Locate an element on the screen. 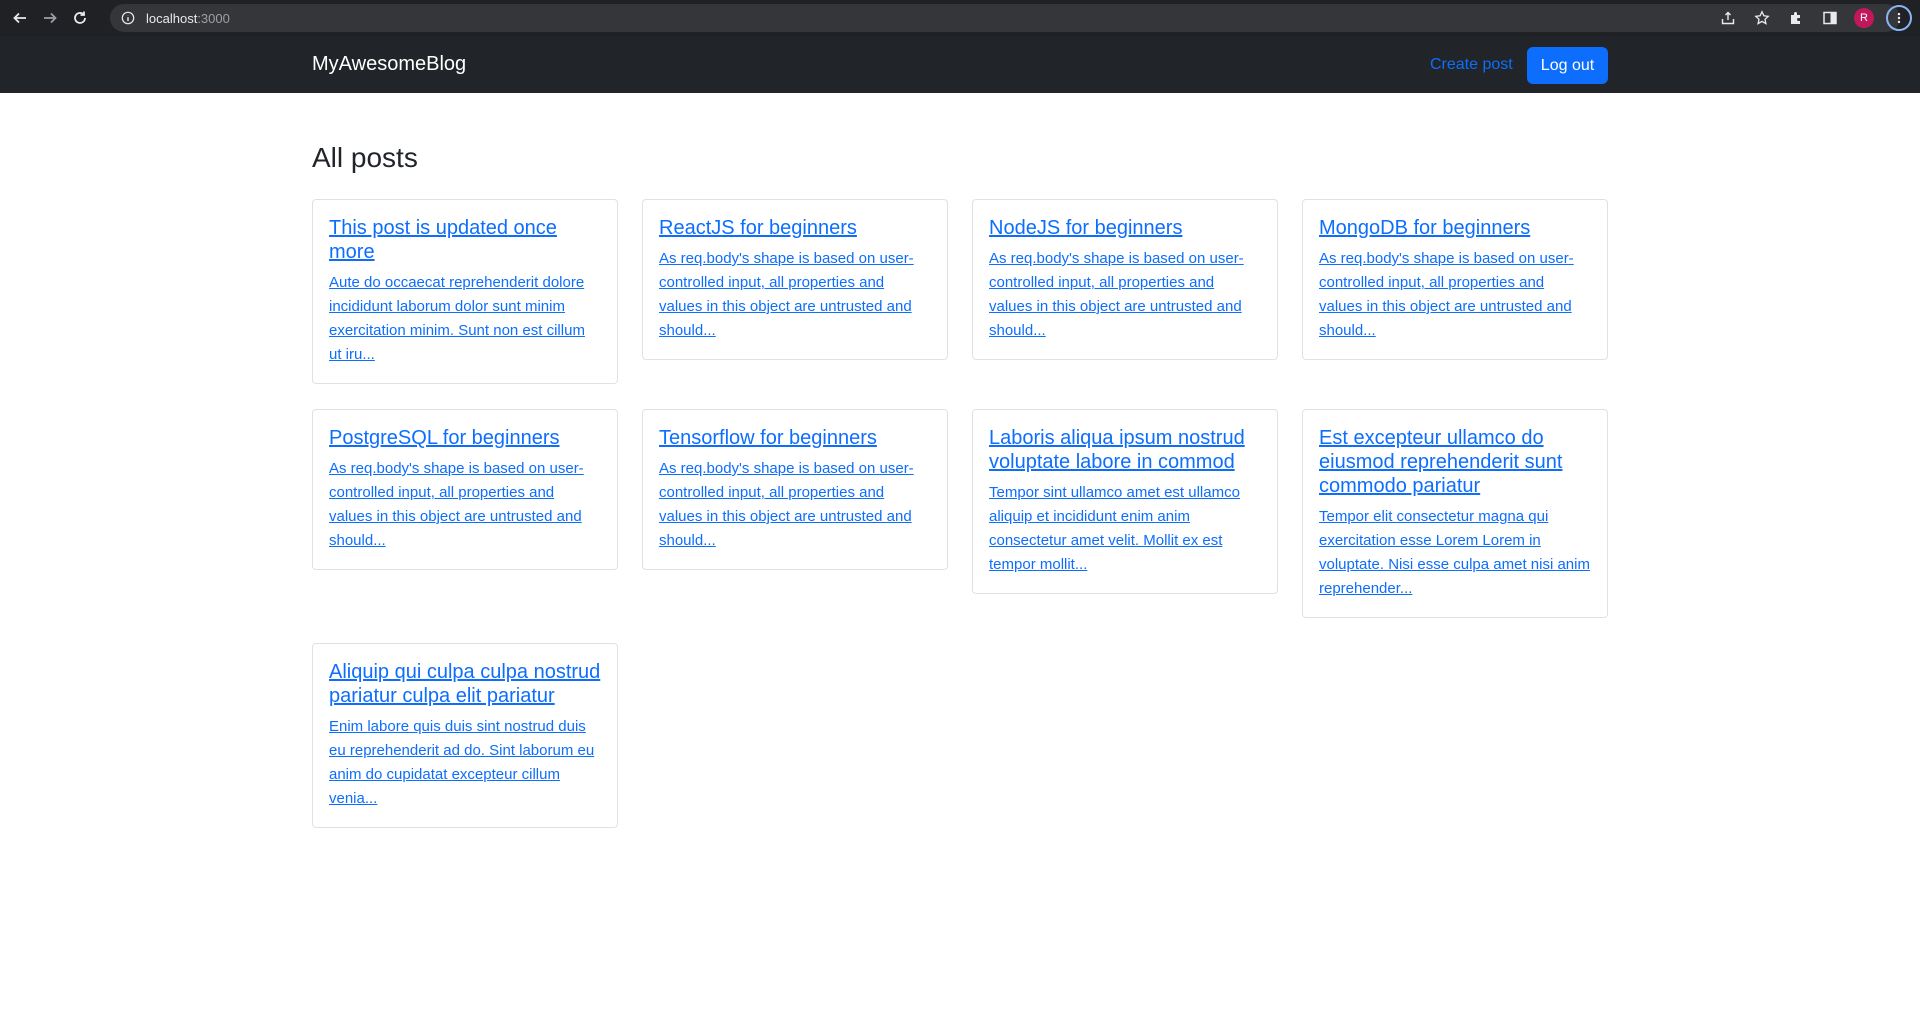  side-panel-button is located at coordinates (1830, 18).